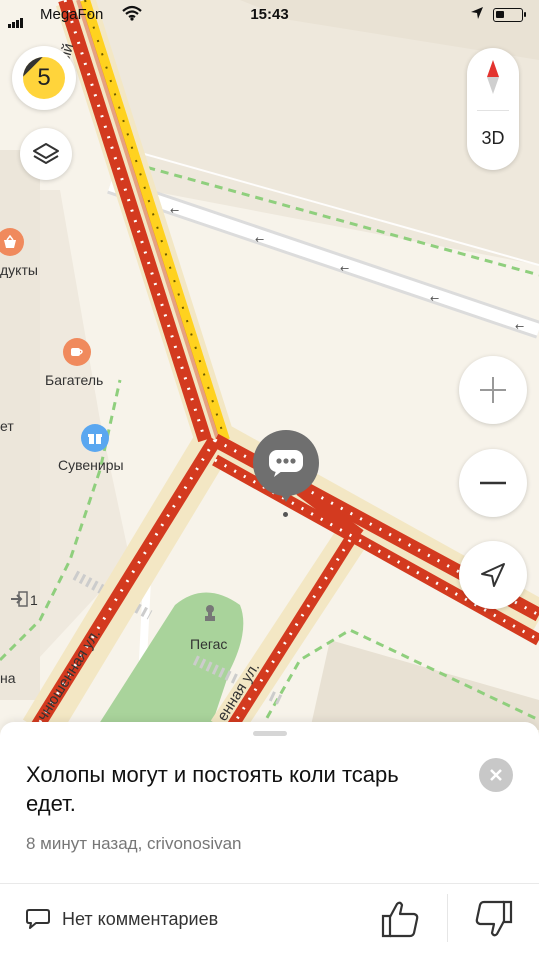  I want to click on comment-icon, so click(38, 919).